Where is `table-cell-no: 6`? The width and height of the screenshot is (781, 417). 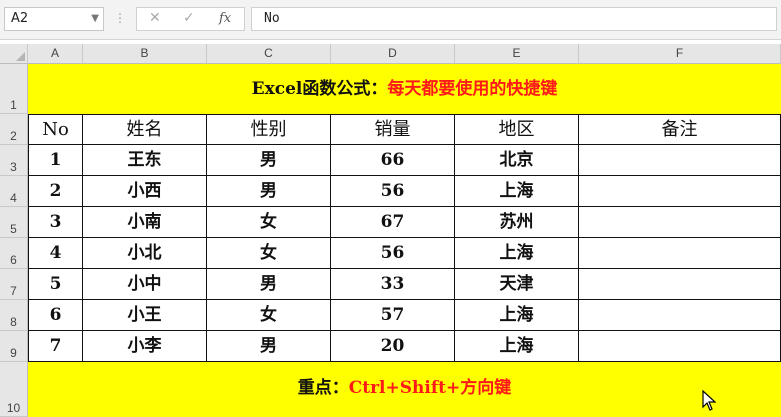 table-cell-no: 6 is located at coordinates (55, 315).